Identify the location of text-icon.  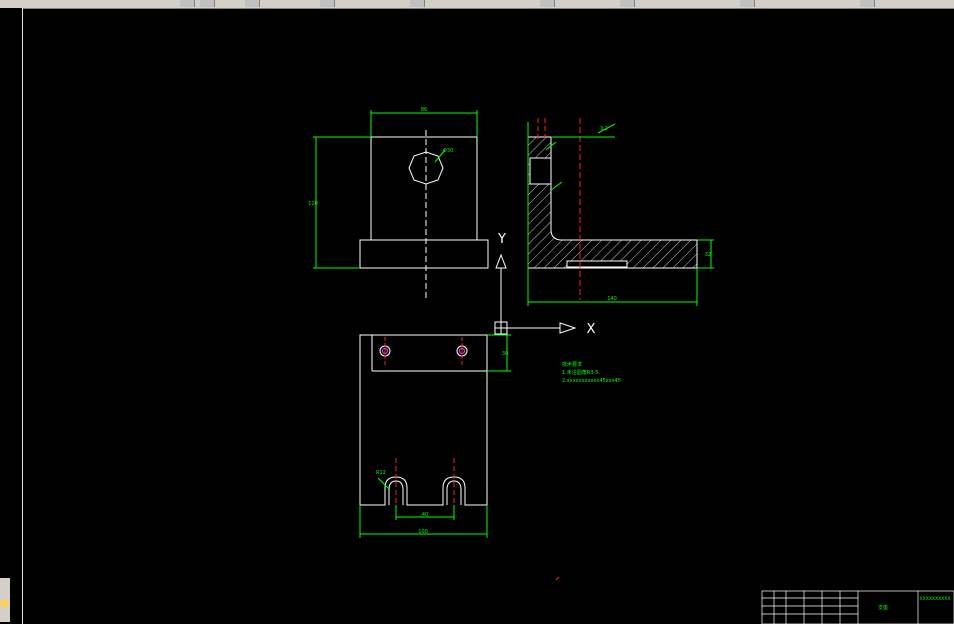
(747, 3).